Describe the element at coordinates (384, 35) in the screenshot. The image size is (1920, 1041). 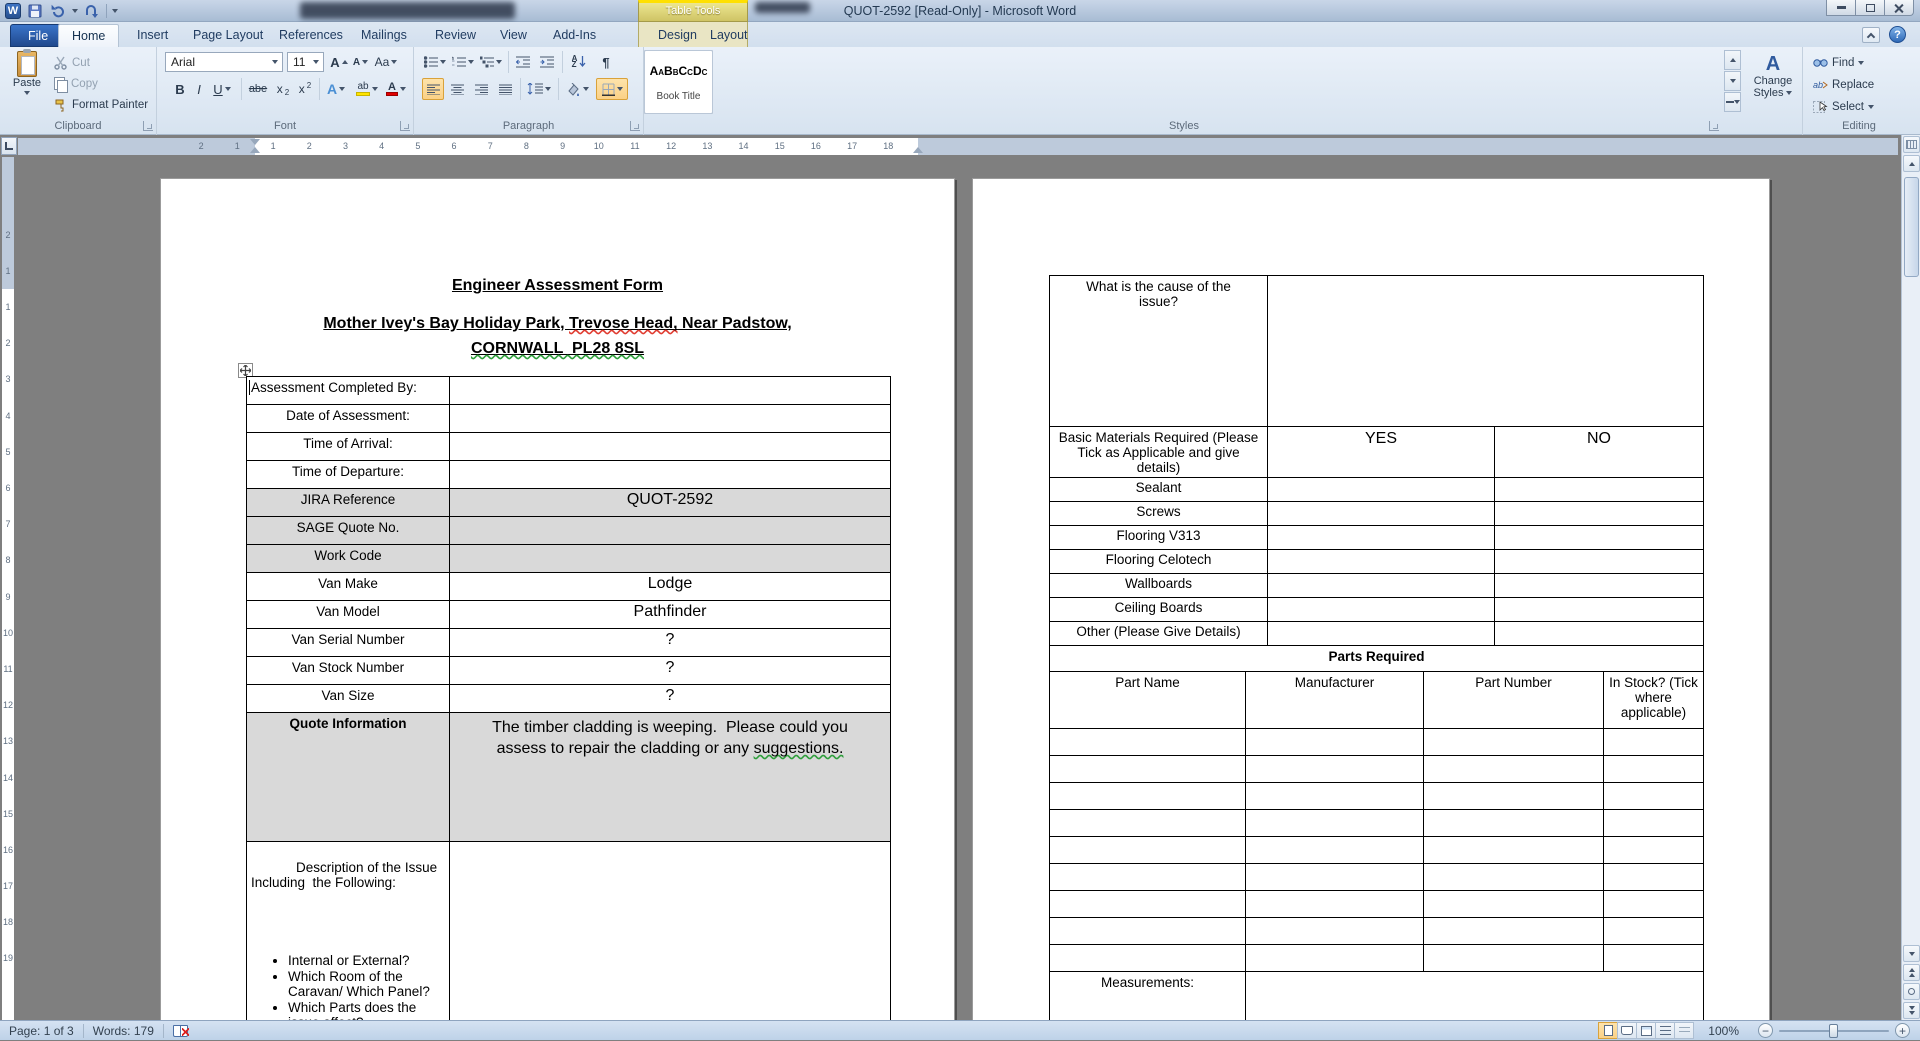
I see `tab-mailings: Mailings` at that location.